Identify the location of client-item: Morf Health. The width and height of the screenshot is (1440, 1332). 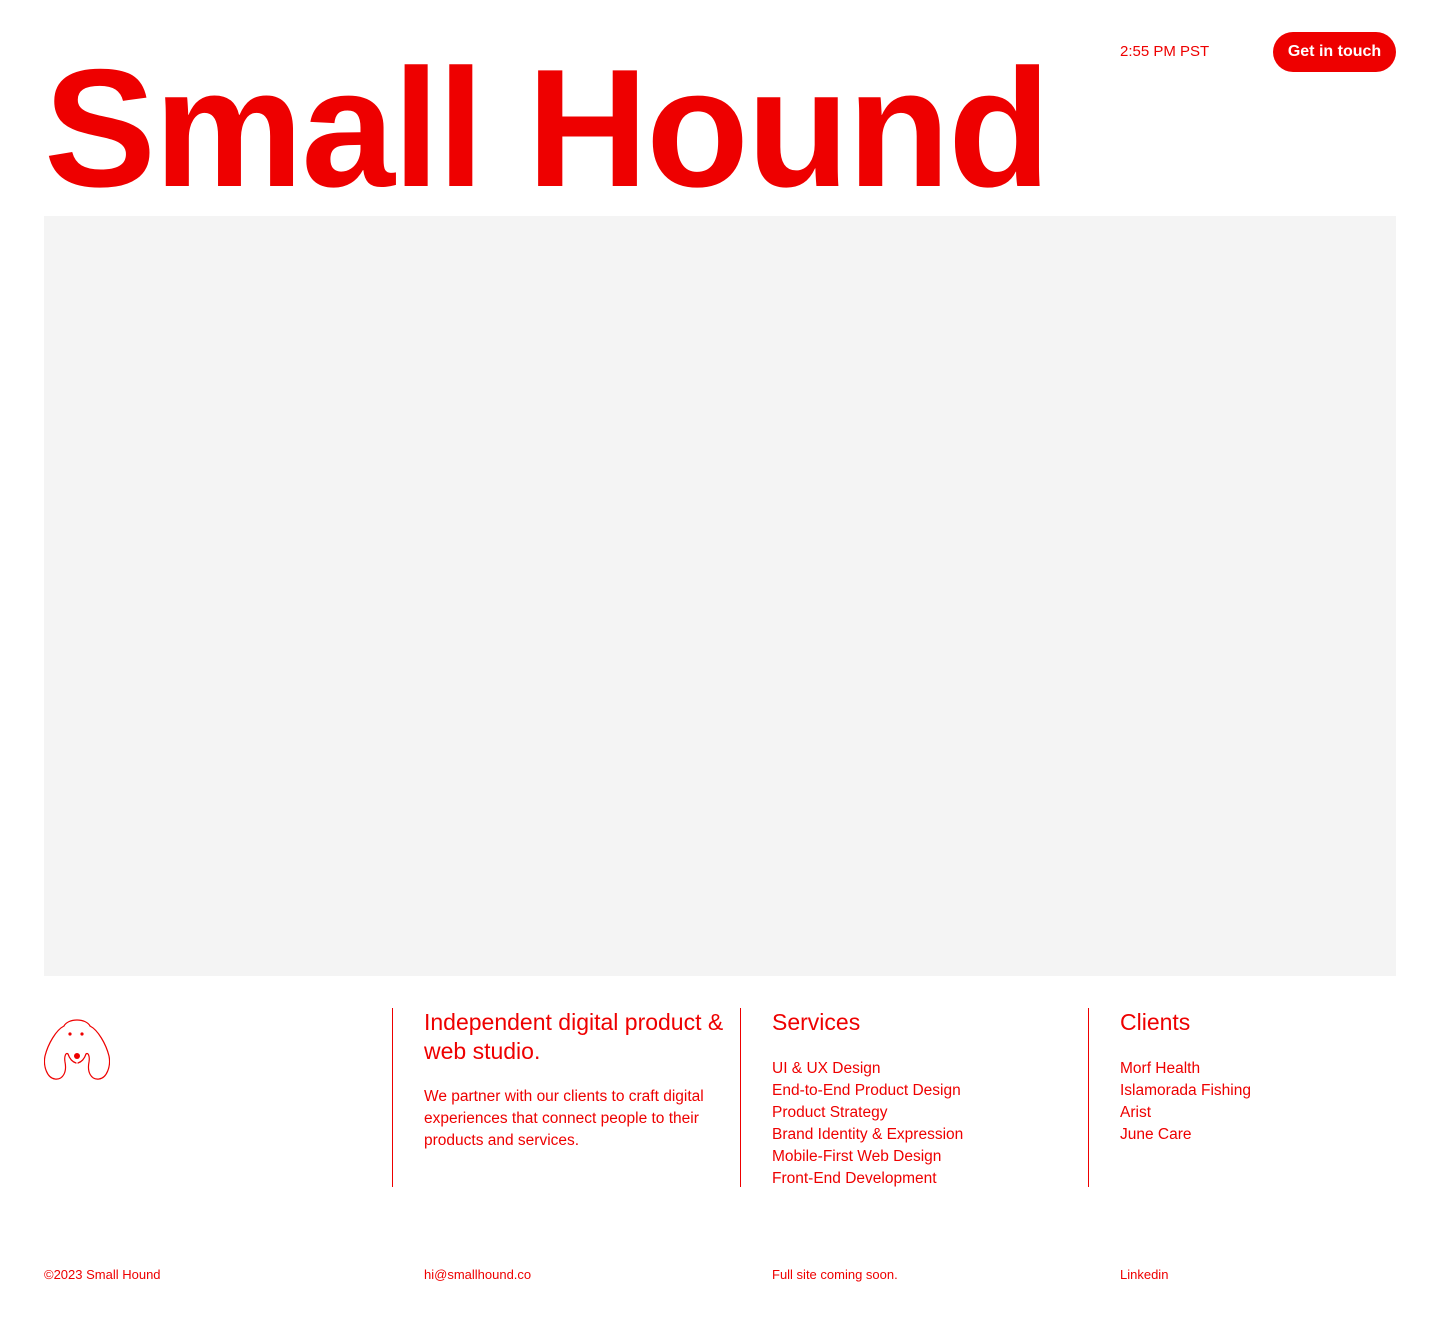
(1160, 1068).